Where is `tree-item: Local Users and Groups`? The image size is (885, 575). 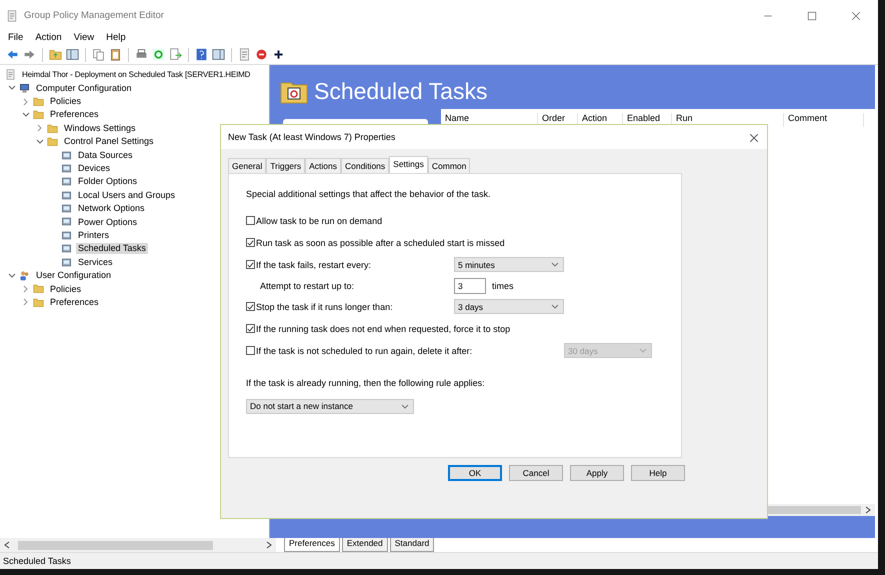 tree-item: Local Users and Groups is located at coordinates (127, 195).